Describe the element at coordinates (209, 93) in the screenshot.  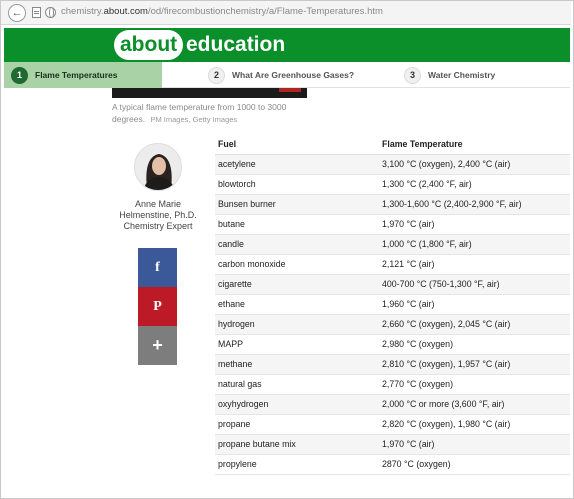
I see `flame-image` at that location.